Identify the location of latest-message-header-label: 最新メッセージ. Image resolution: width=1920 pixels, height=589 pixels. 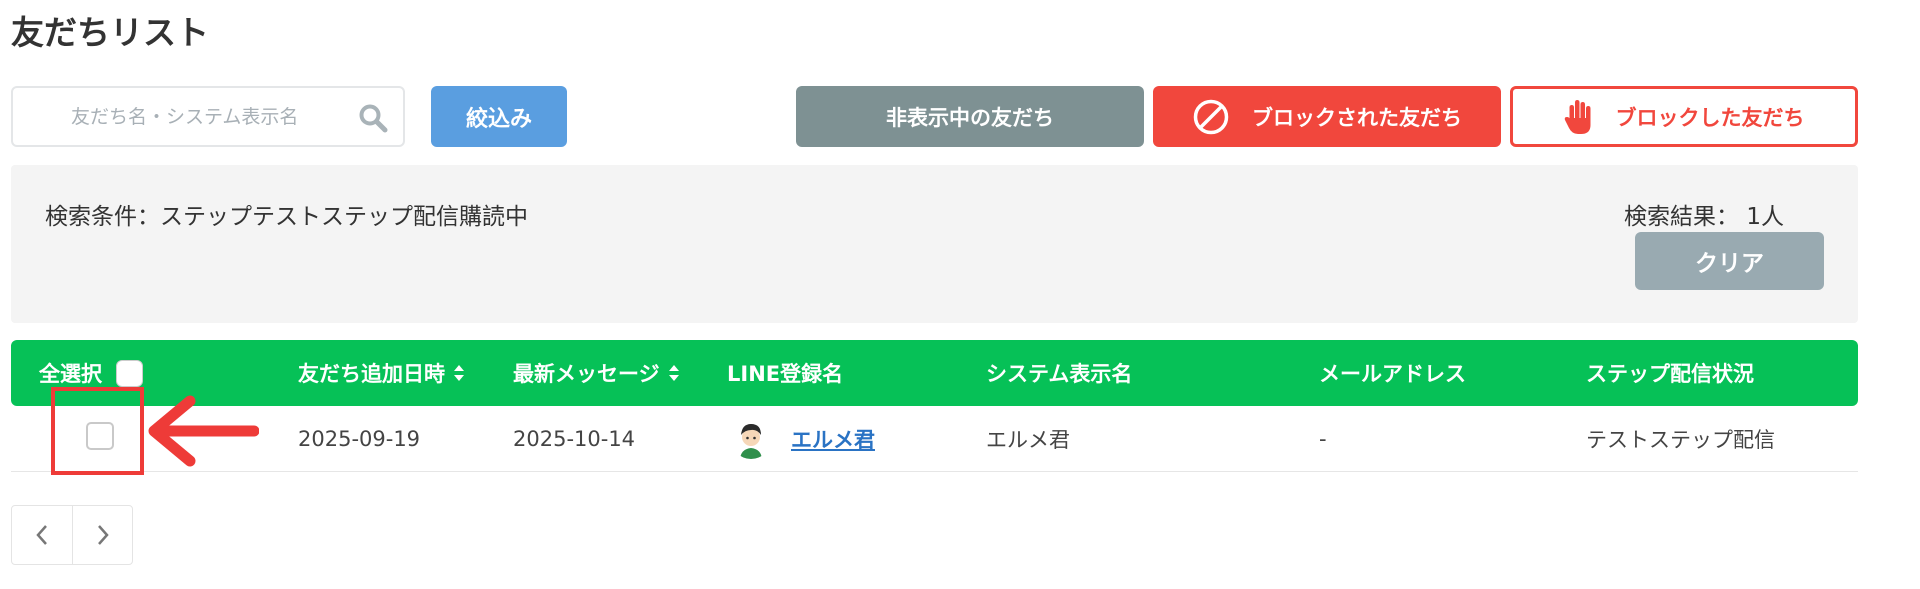
(586, 374).